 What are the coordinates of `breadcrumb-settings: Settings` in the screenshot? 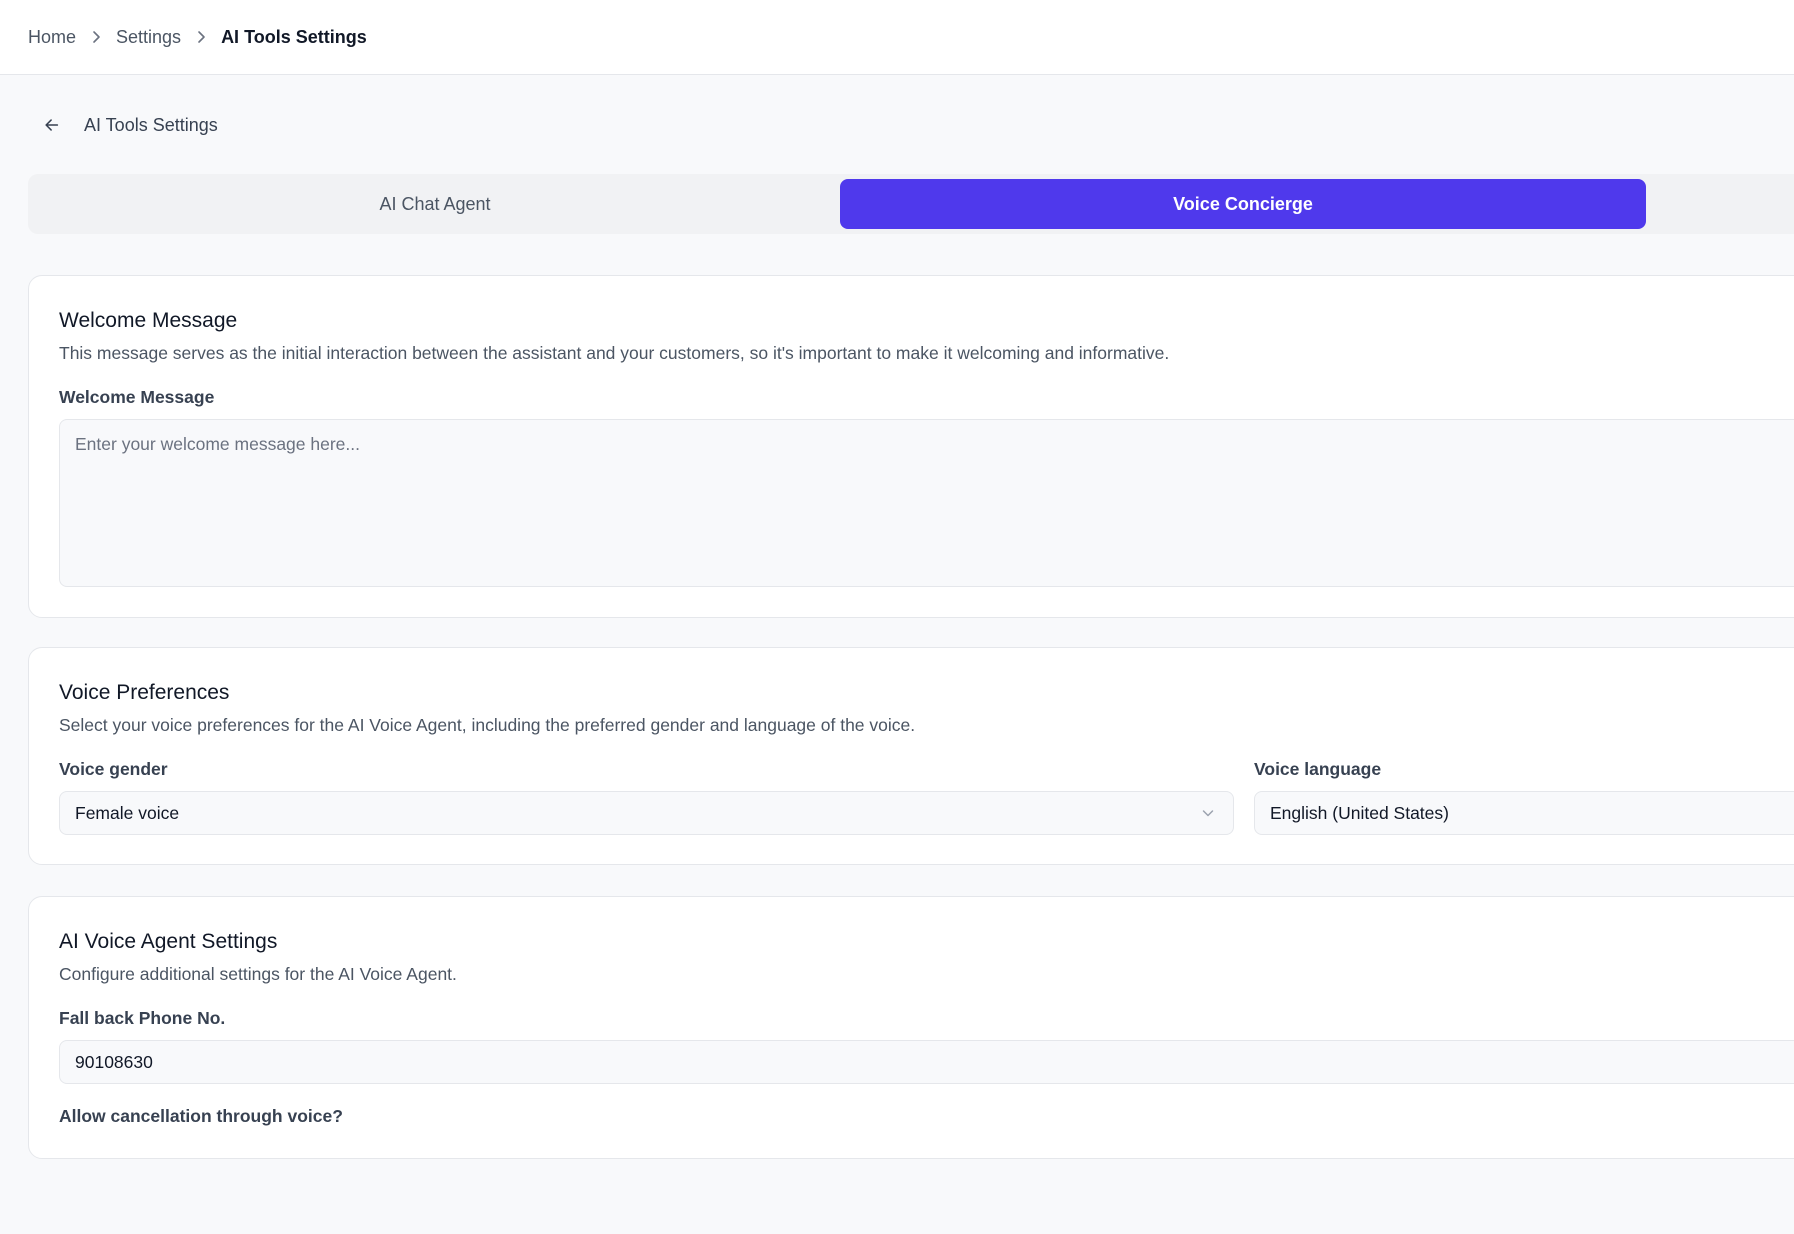 It's located at (148, 37).